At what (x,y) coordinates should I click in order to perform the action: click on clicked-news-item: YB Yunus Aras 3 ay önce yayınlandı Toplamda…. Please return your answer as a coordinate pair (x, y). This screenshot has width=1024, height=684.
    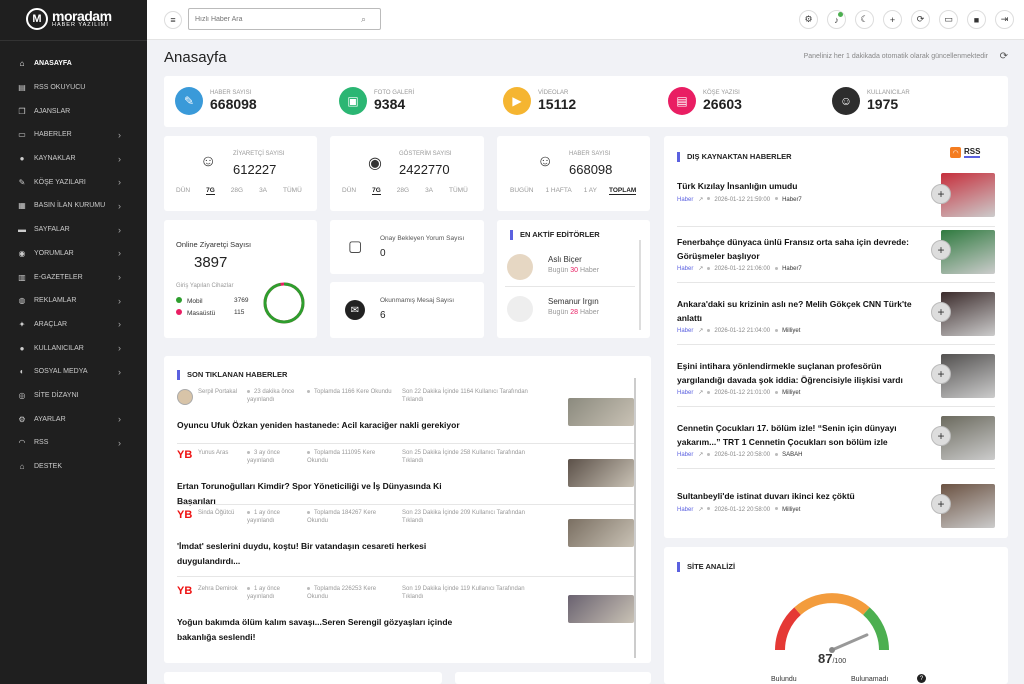
    Looking at the image, I should click on (405, 479).